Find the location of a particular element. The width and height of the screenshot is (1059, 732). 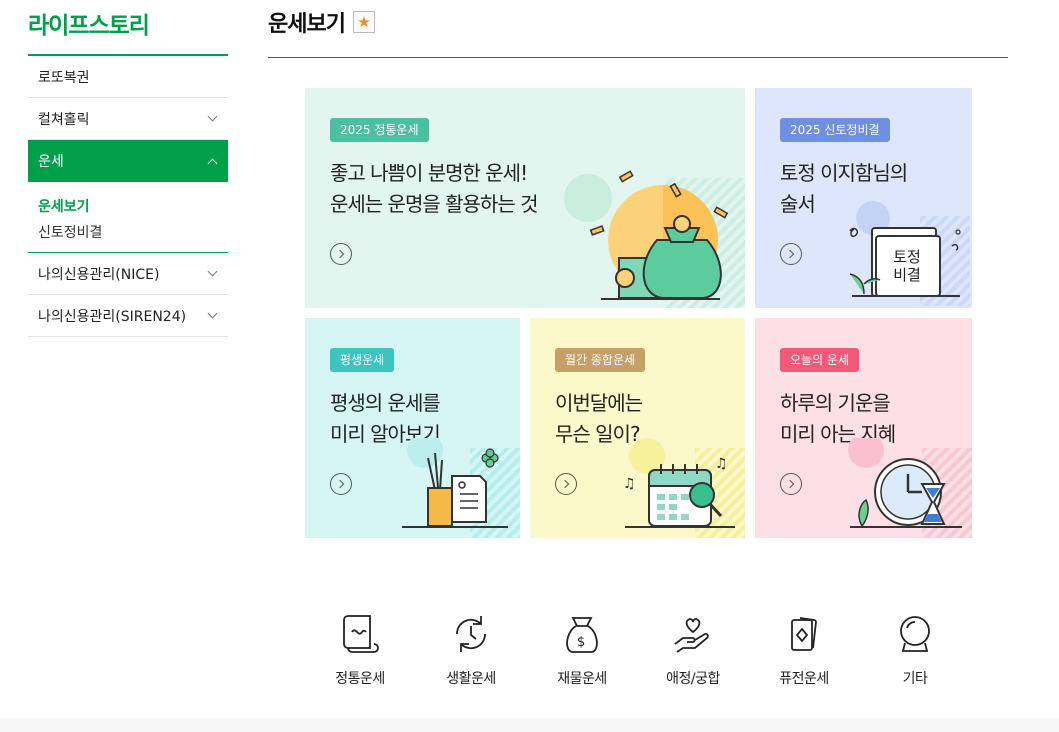

money-bag-icon: $ is located at coordinates (582, 635).